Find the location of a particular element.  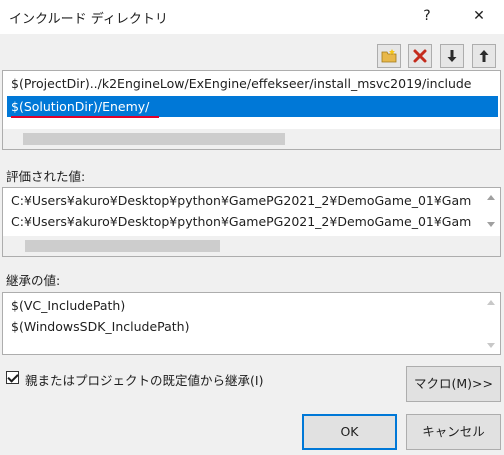

move-down-button is located at coordinates (452, 56).